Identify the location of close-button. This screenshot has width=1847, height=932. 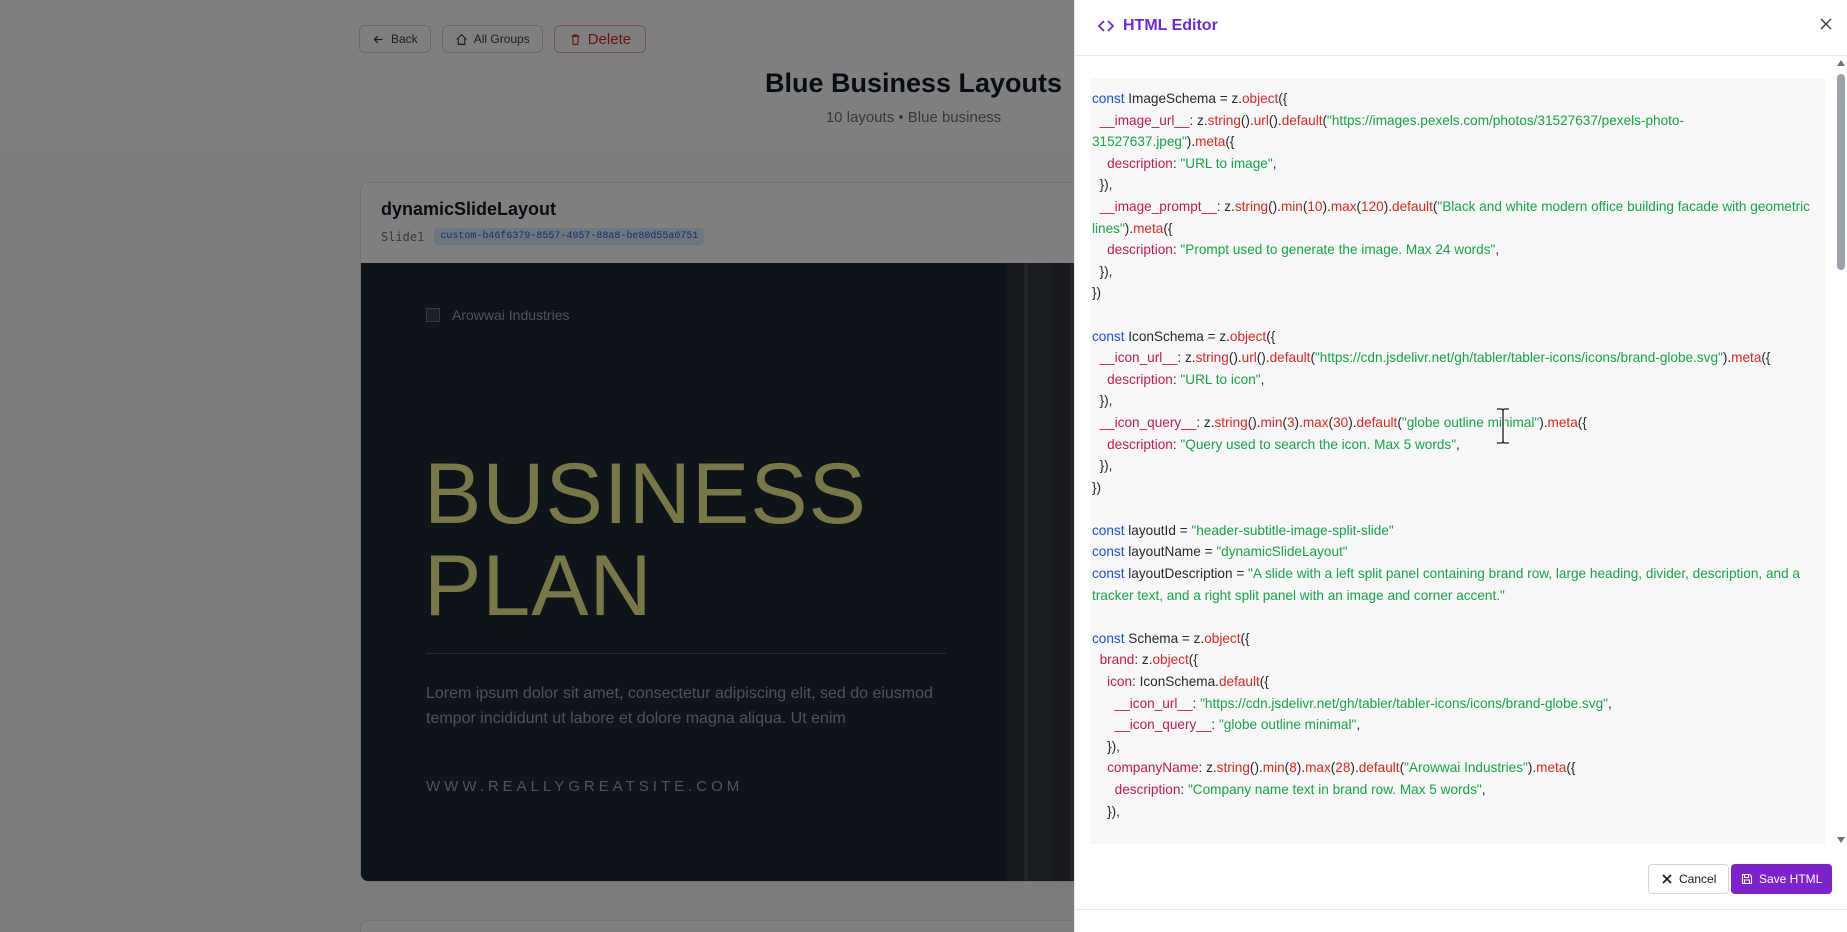
(1826, 24).